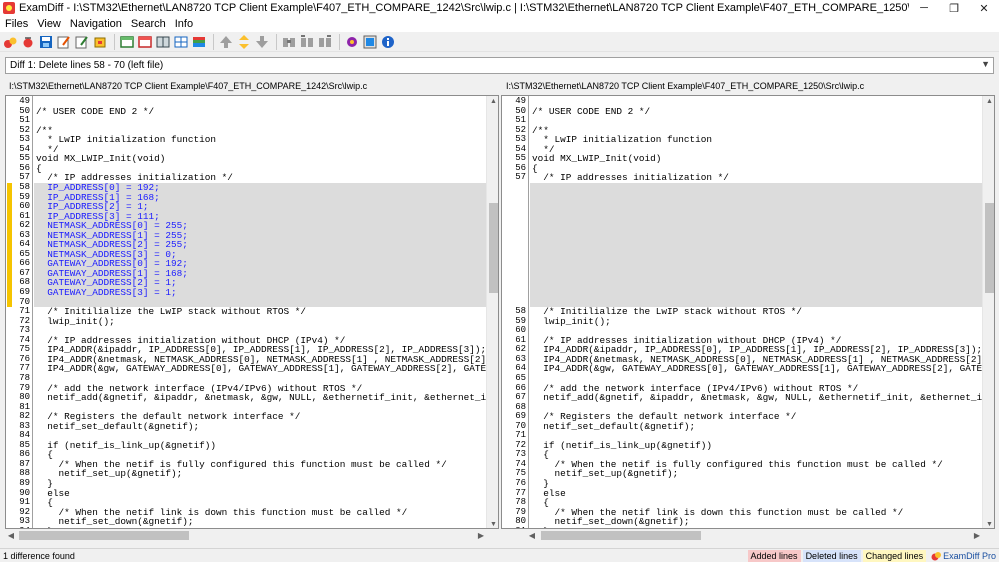 This screenshot has height=562, width=999. I want to click on find-next-icon, so click(325, 42).